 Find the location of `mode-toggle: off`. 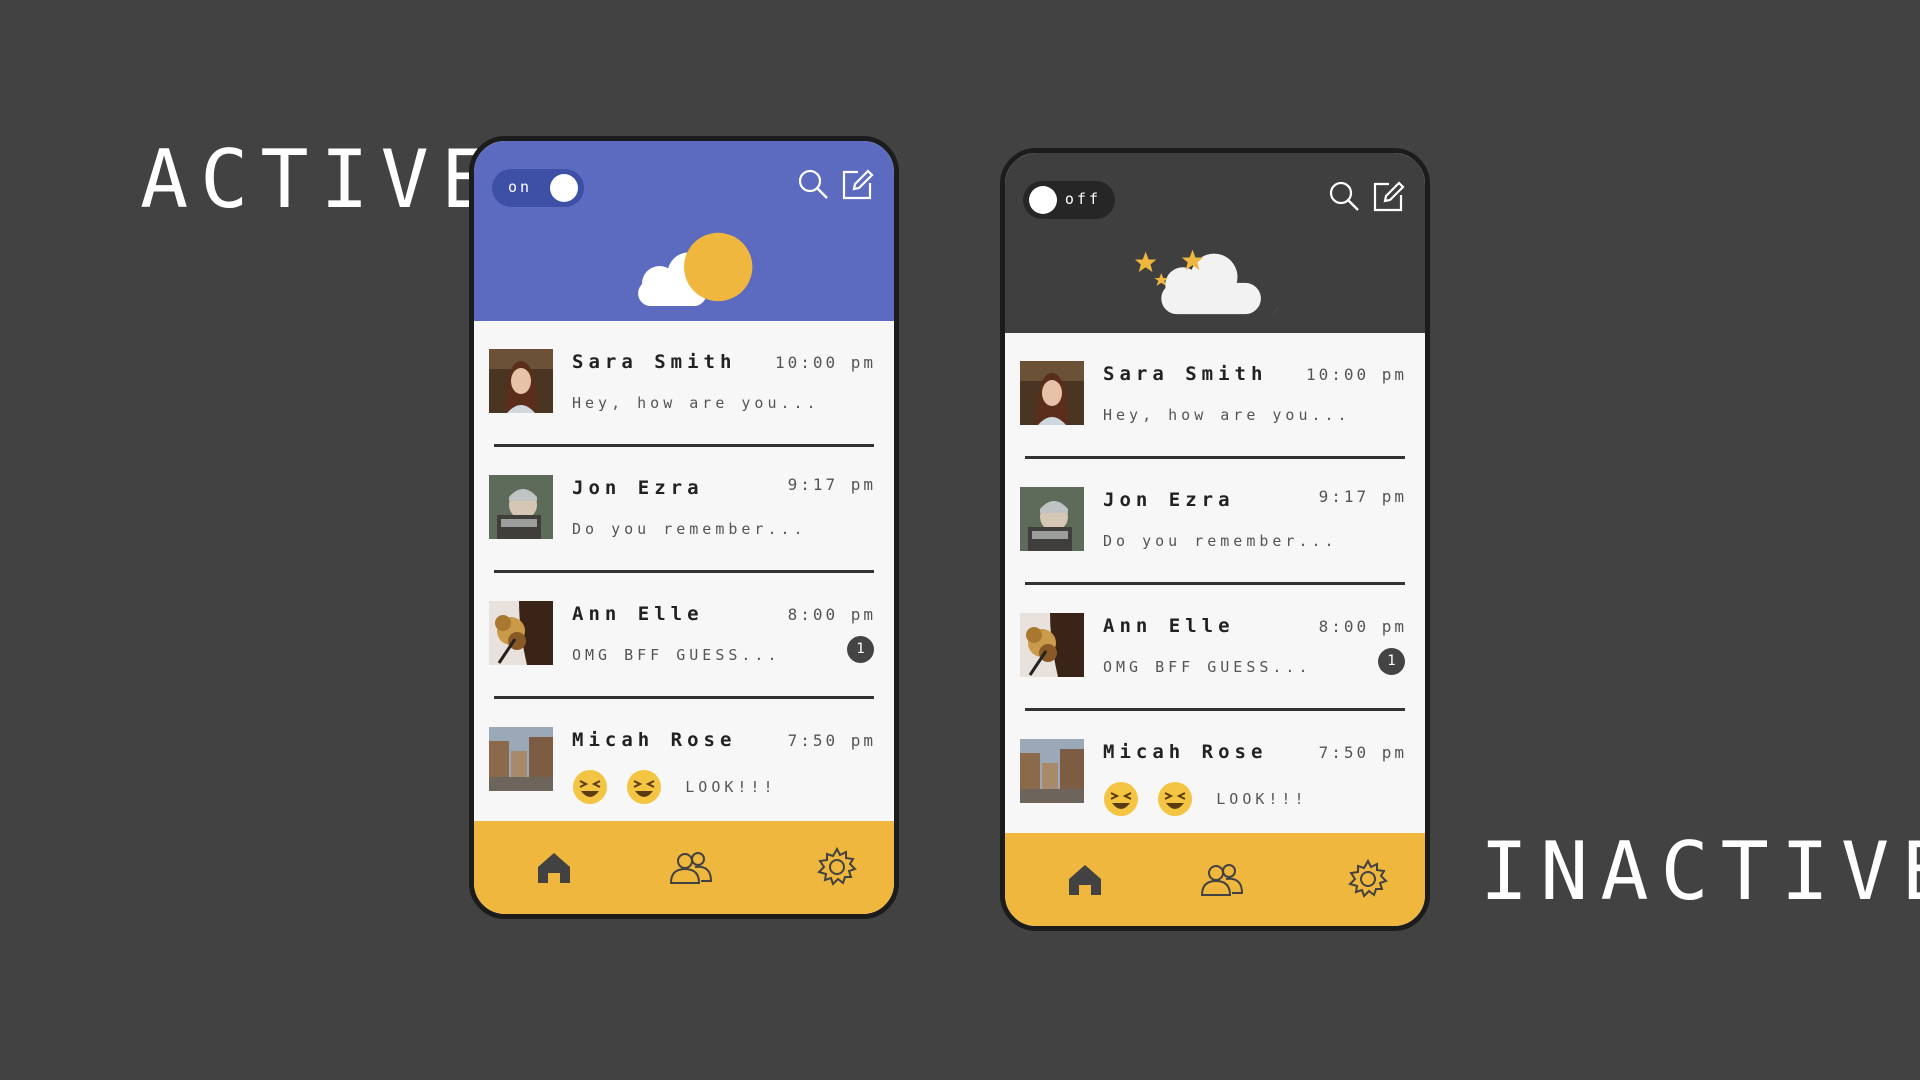

mode-toggle: off is located at coordinates (1069, 200).